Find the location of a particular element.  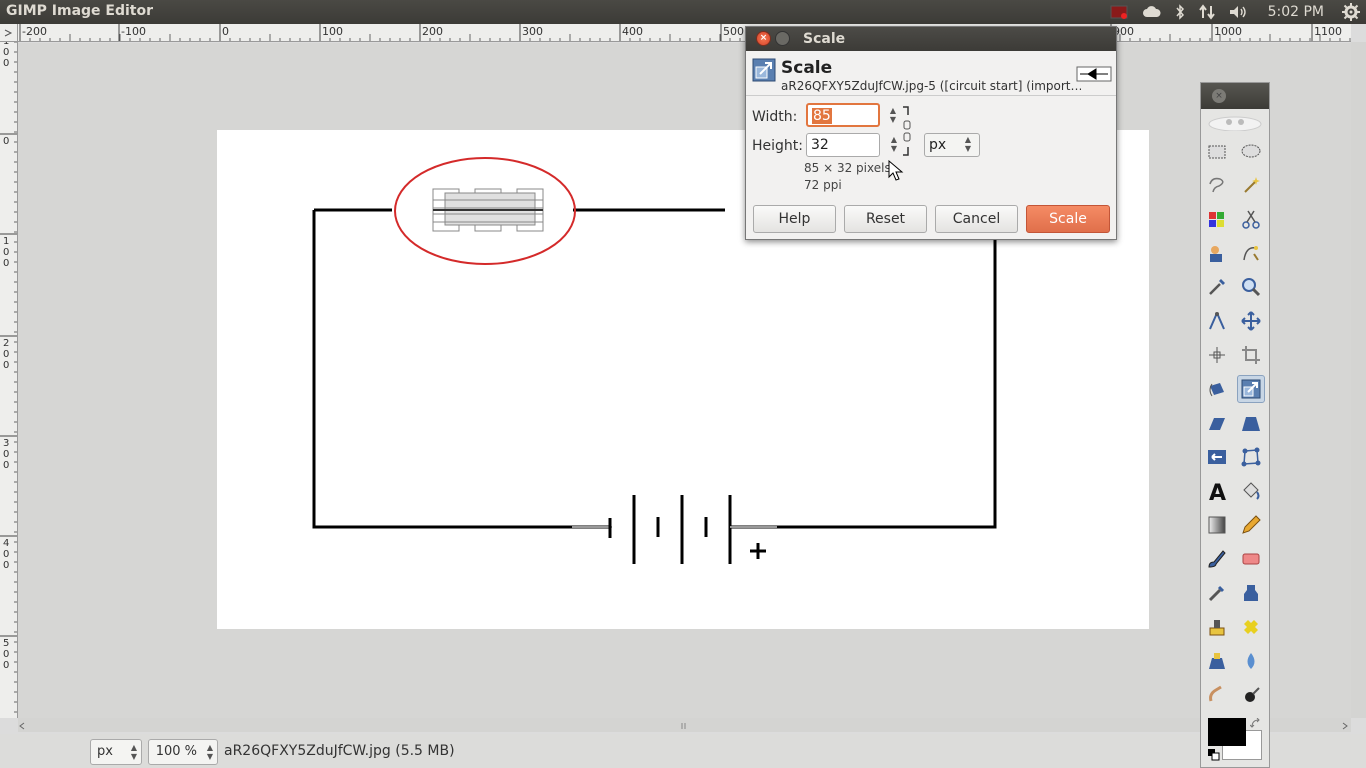

bucket-fill-icon is located at coordinates (1251, 491).